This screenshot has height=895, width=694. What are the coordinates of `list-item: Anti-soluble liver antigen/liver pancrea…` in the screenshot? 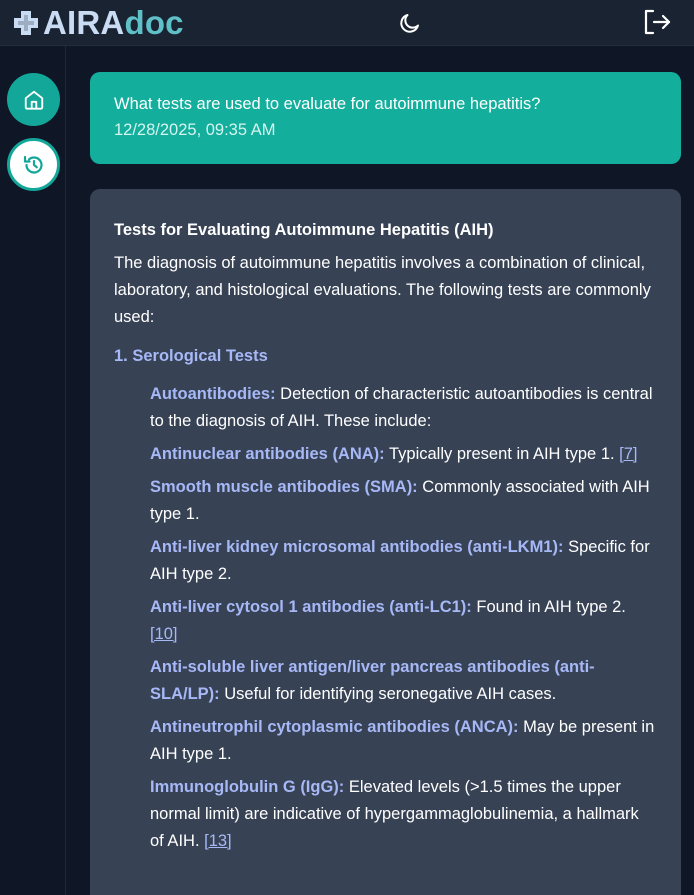 It's located at (403, 681).